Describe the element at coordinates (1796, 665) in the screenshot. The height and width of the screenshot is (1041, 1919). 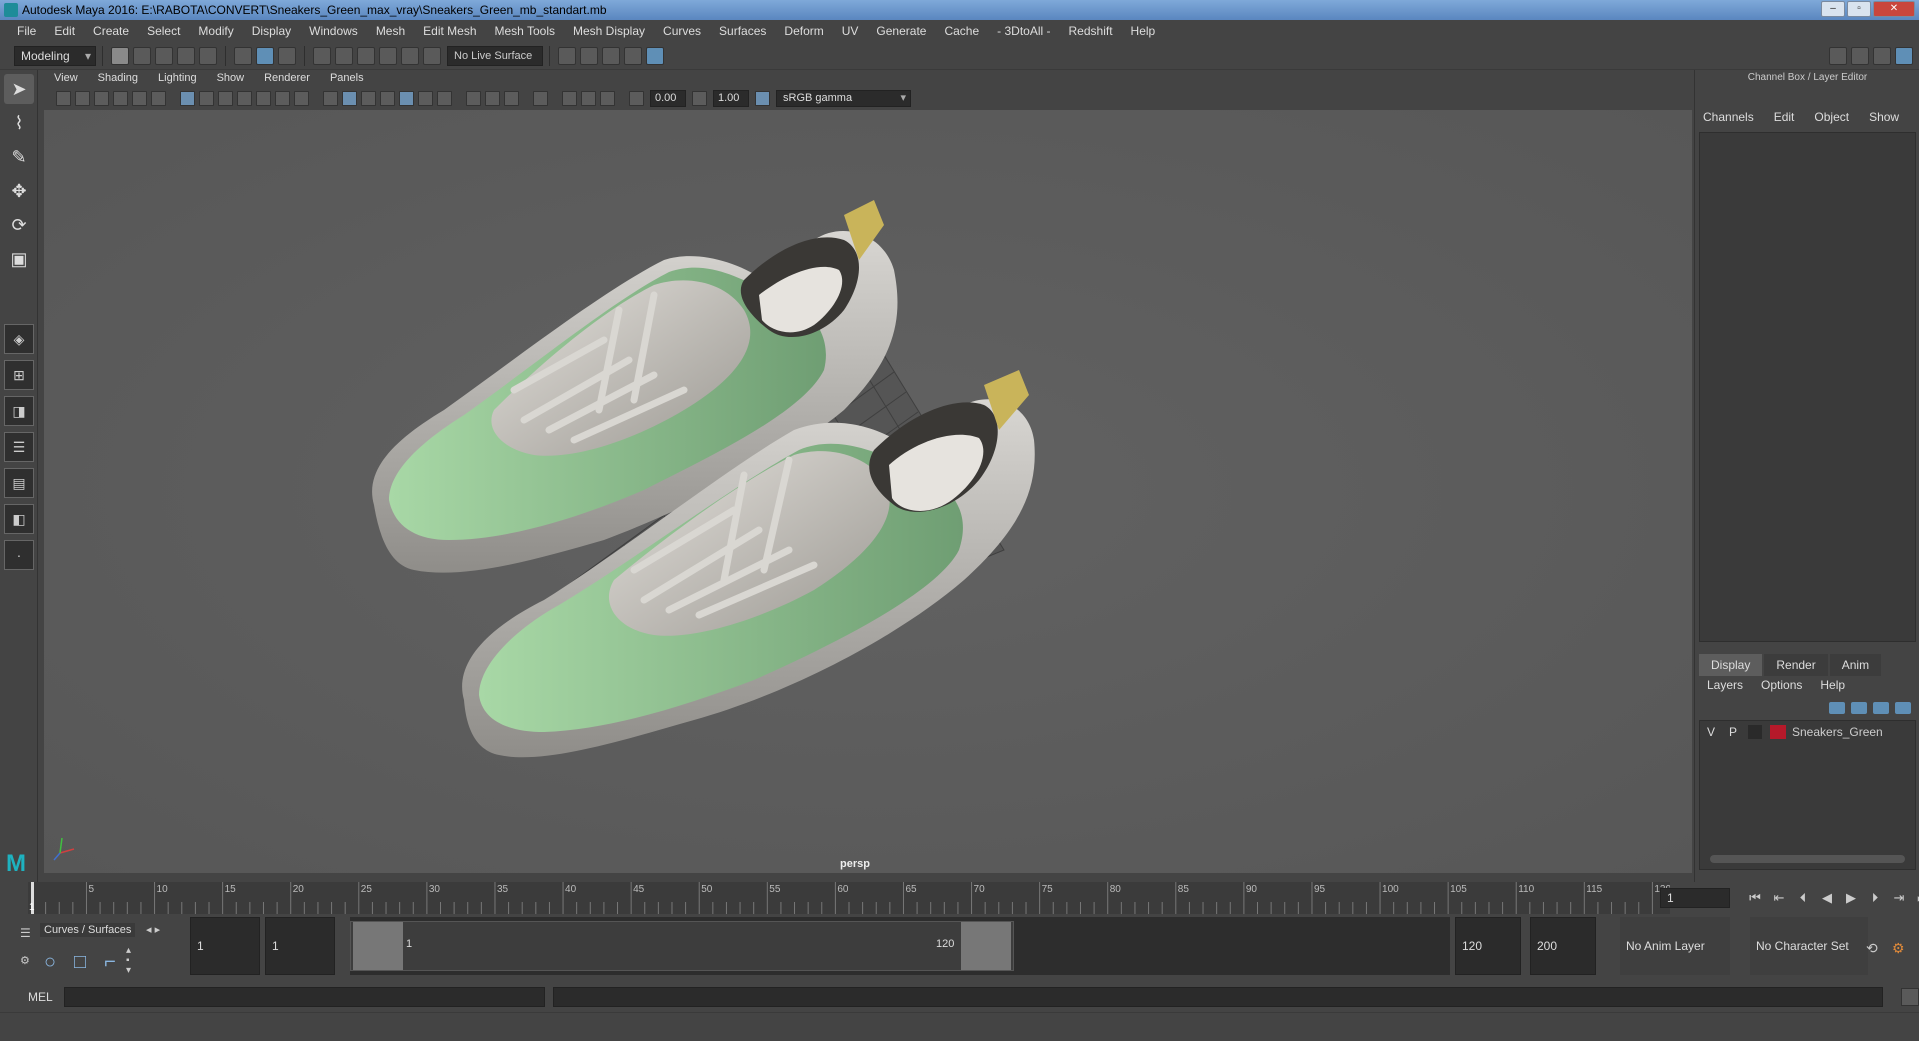
I see `layer-tab-render: Render` at that location.